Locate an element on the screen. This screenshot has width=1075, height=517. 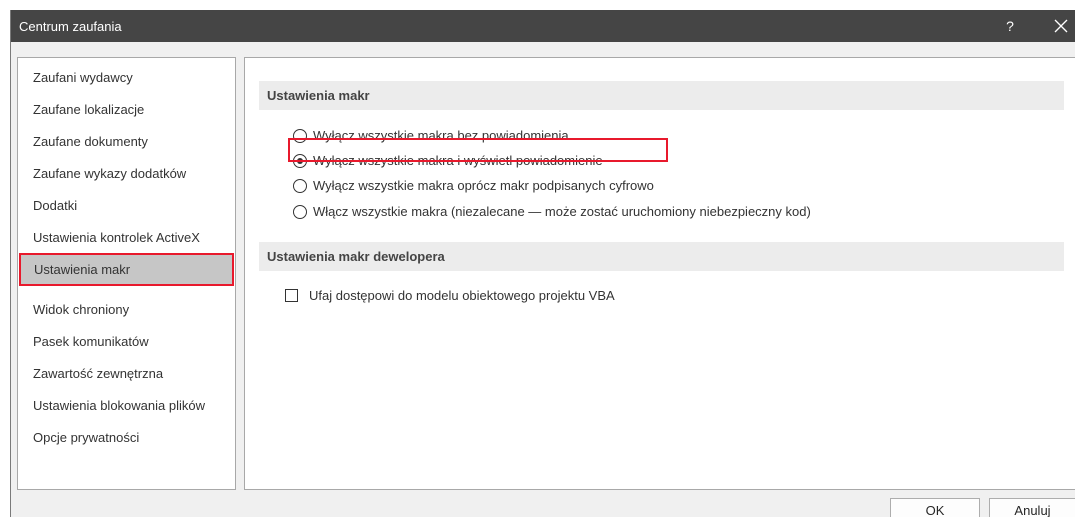
vba-access-checkbox is located at coordinates (291, 295).